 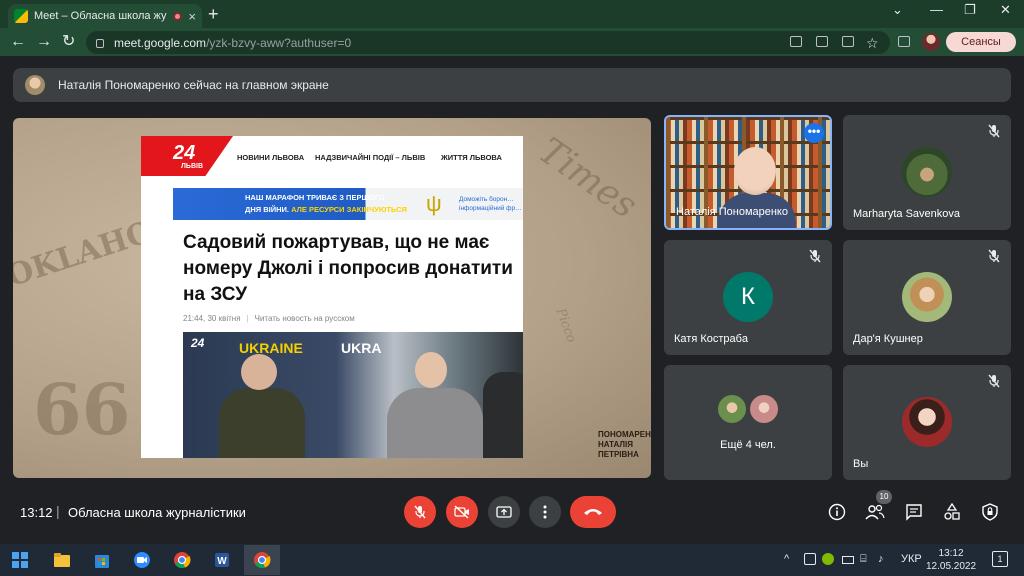 I want to click on participant-tile-nataliia: ••• Наталія Пономаренко, so click(x=748, y=172).